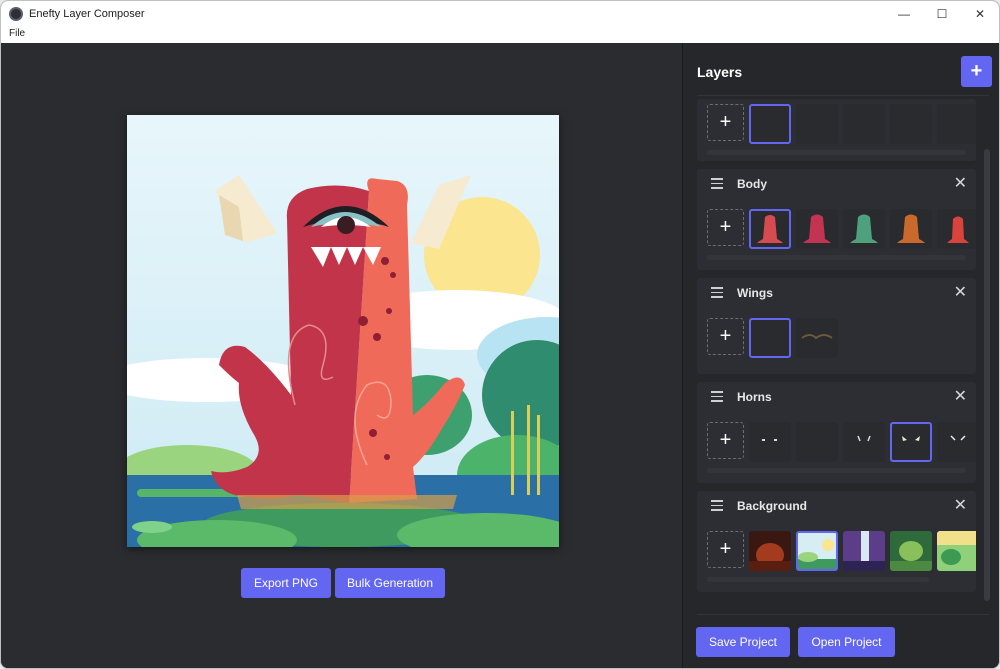  Describe the element at coordinates (836, 506) in the screenshot. I see `layer-header: Background ✕` at that location.